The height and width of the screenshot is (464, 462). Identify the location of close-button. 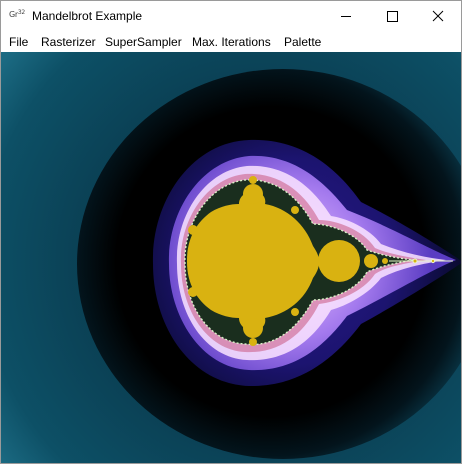
(438, 16).